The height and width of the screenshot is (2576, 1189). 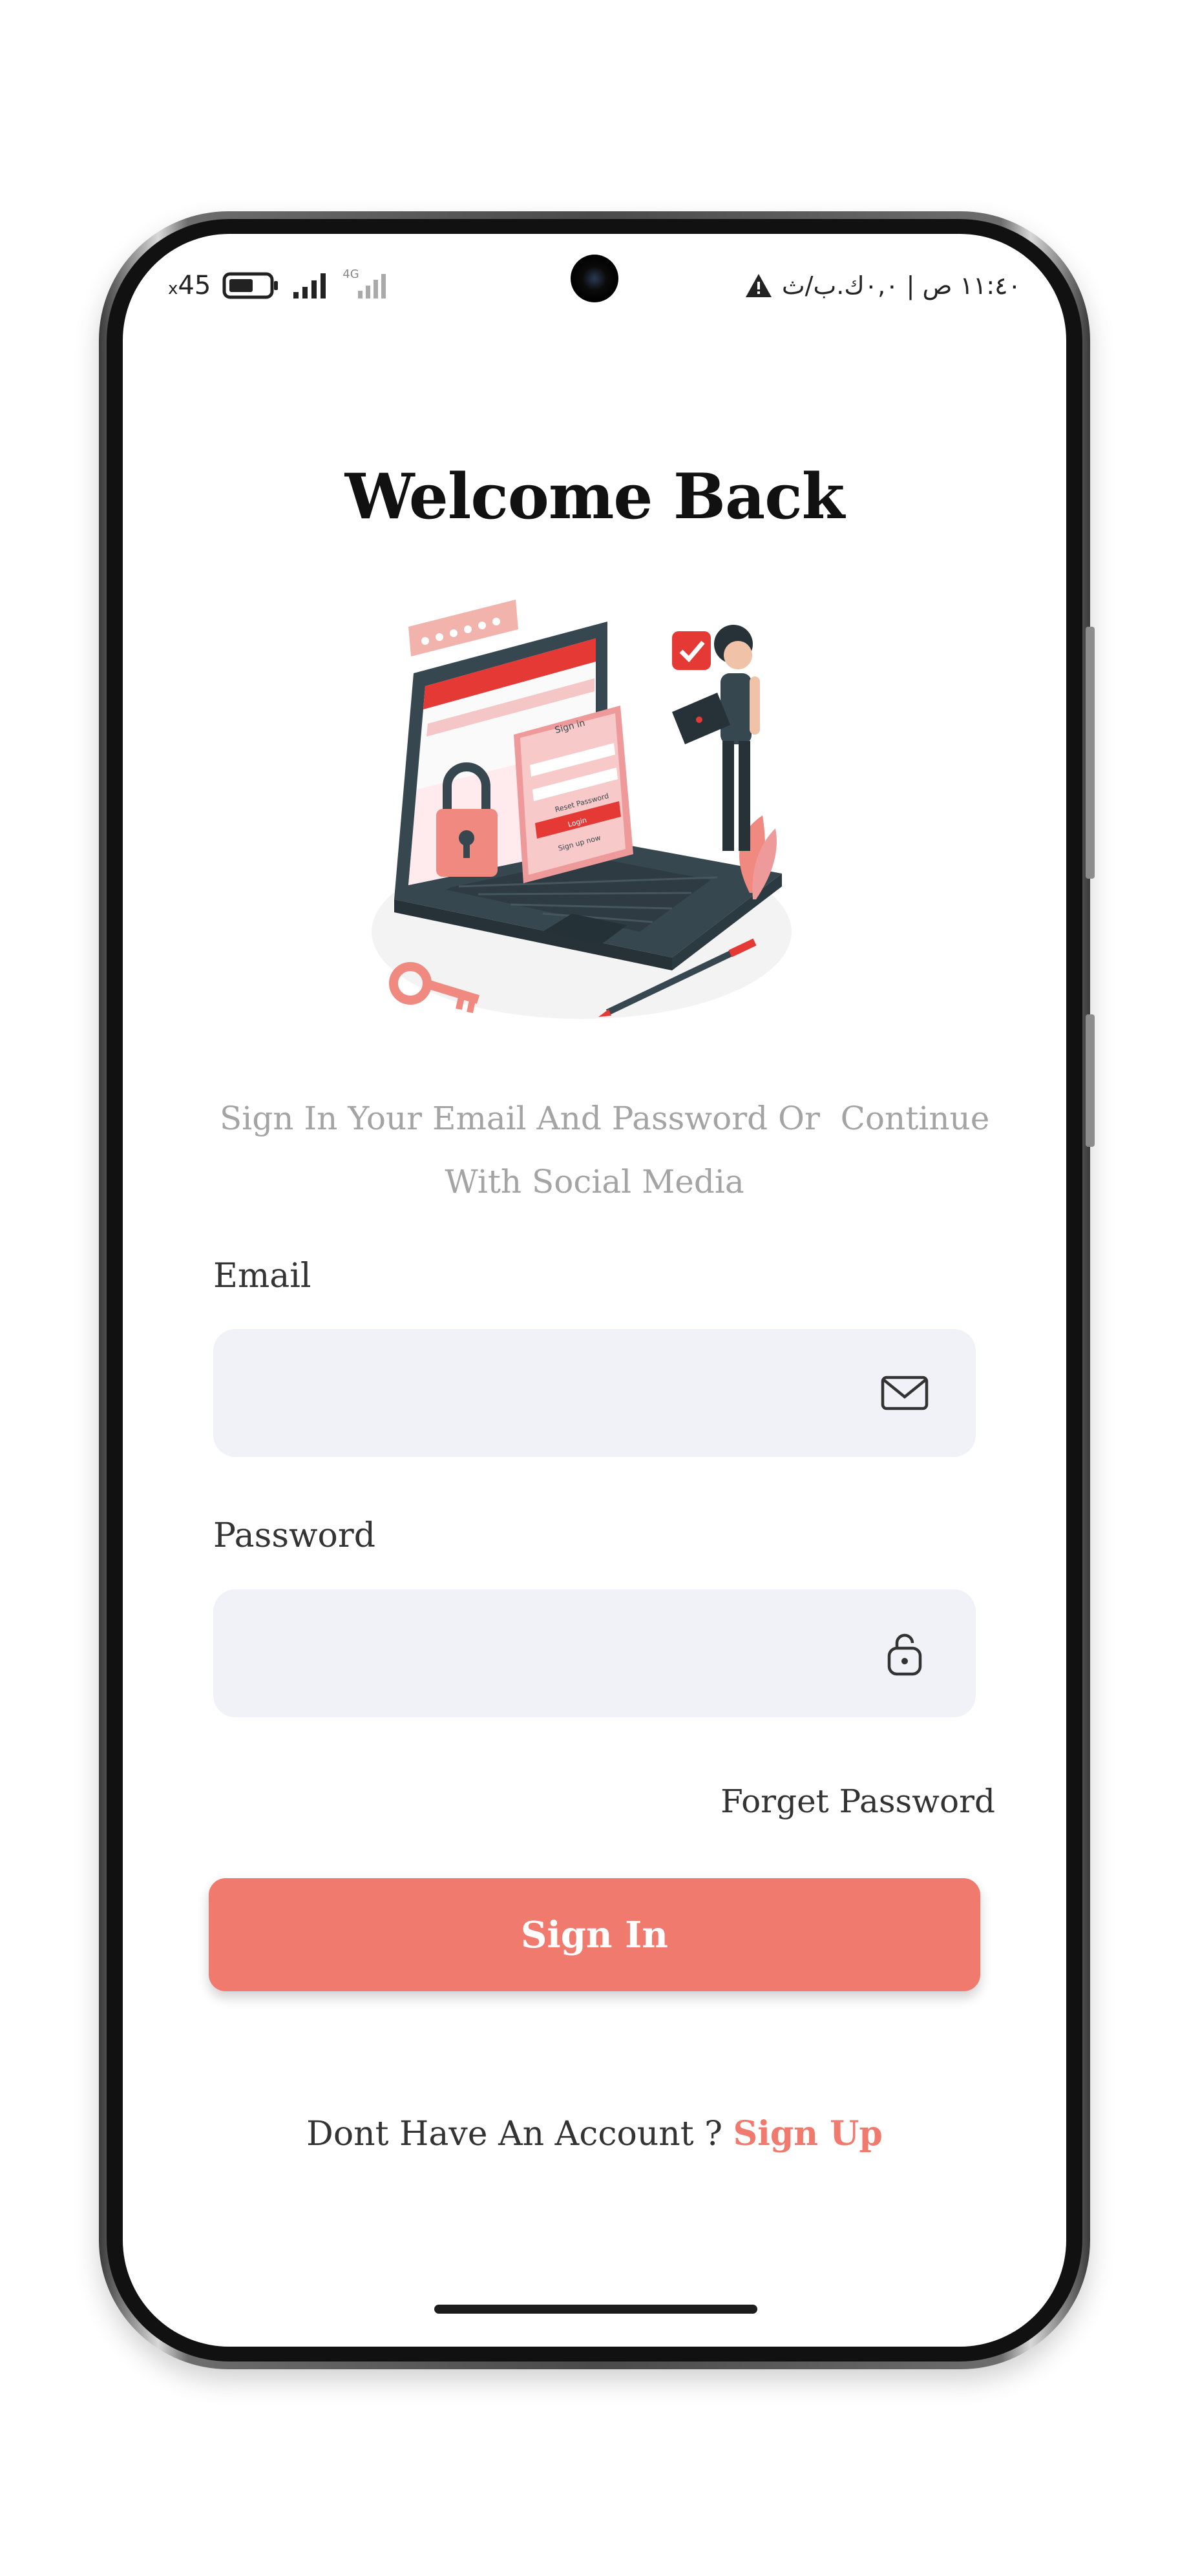 I want to click on power-button, so click(x=1090, y=1080).